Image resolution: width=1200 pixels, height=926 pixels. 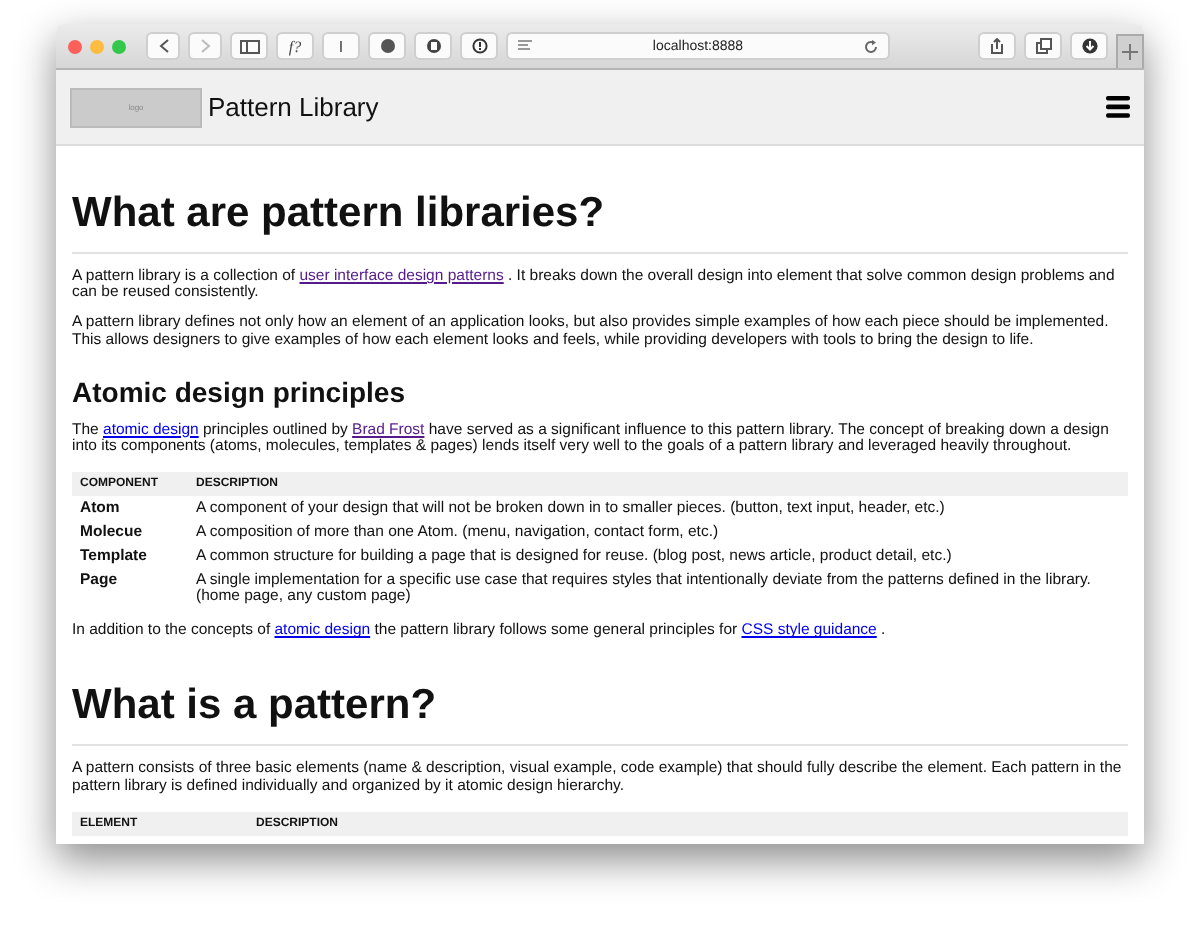 I want to click on site-title: Pattern Library, so click(x=294, y=107).